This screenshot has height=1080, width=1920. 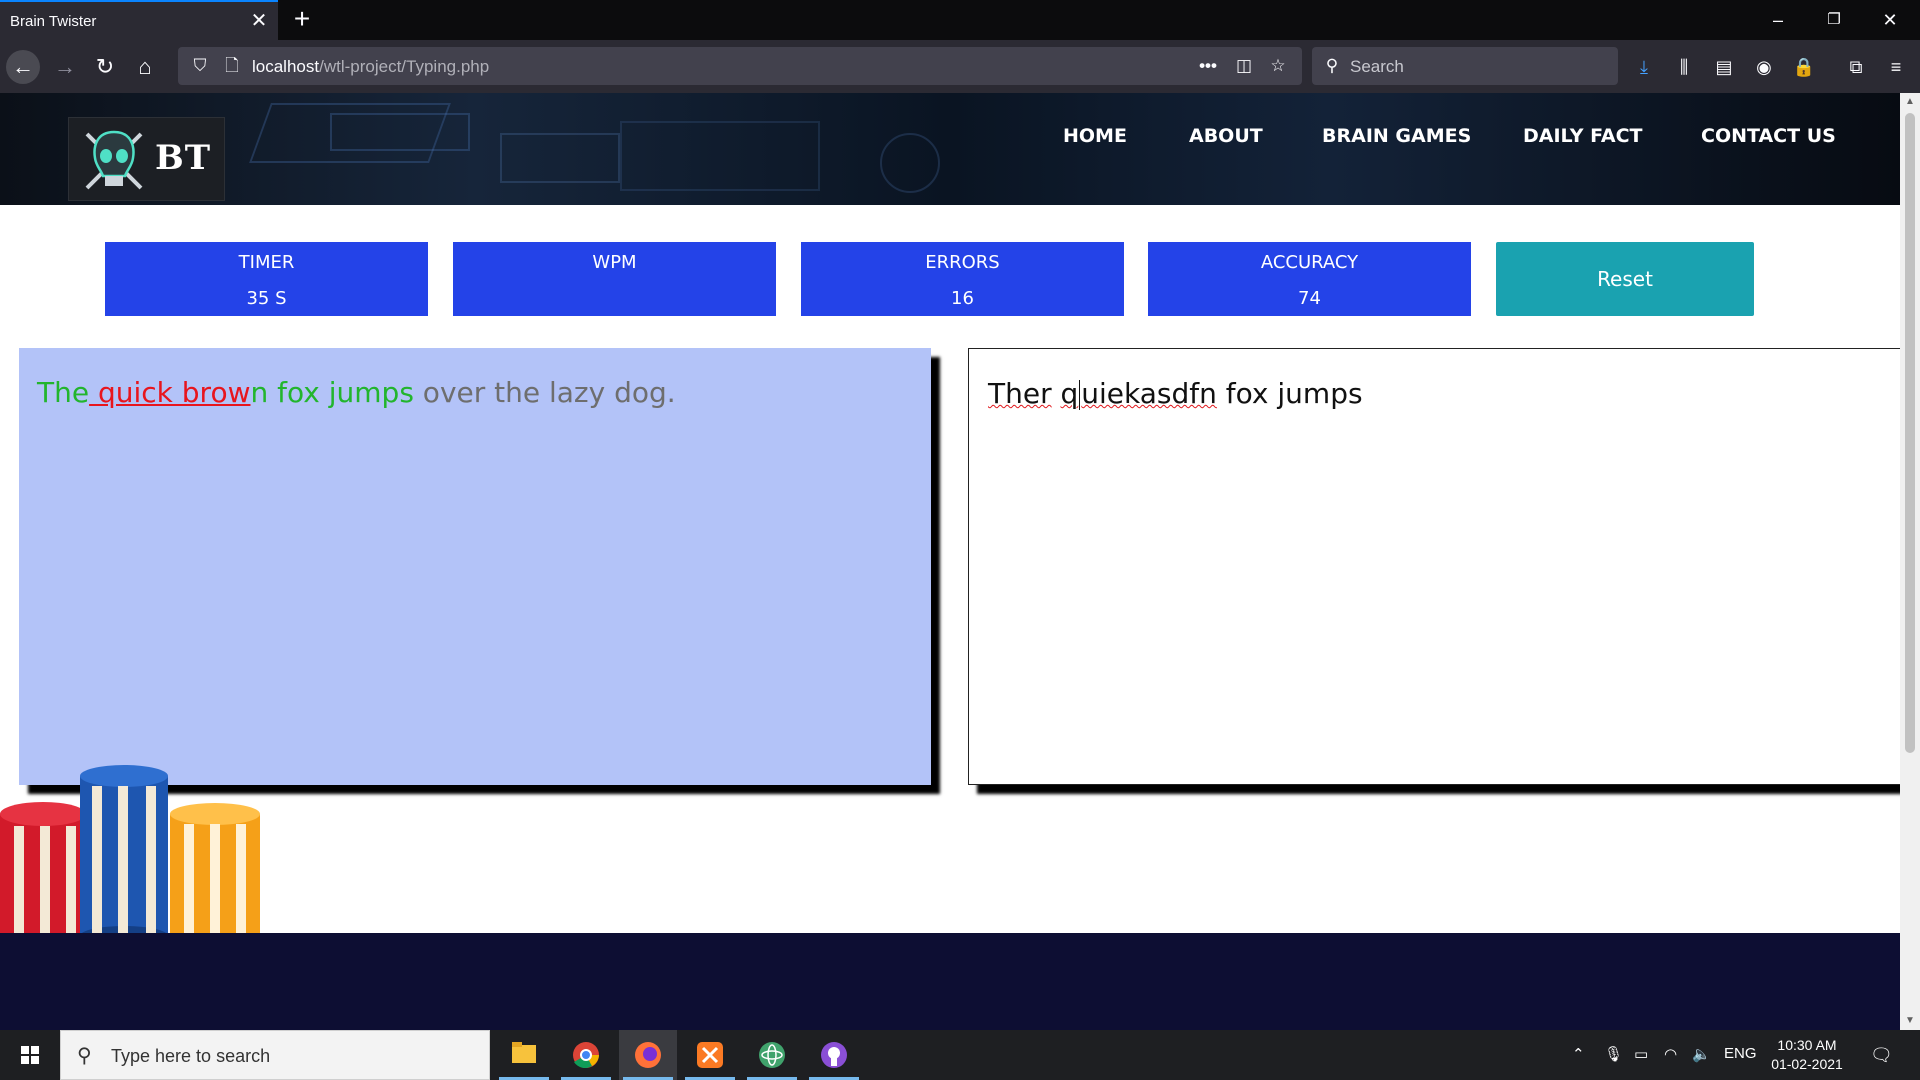 I want to click on poker-chips-image, so click(x=130, y=859).